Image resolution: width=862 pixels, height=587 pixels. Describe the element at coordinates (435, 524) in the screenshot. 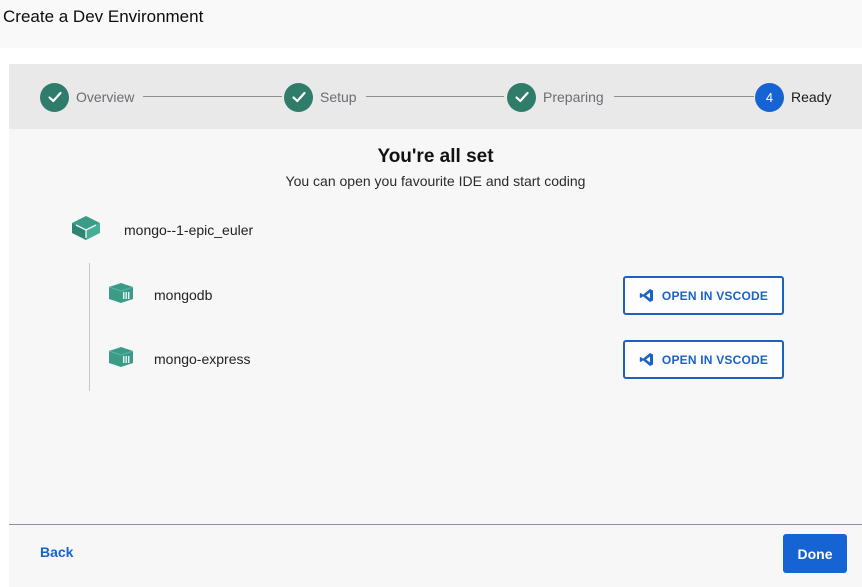

I see `footer-divider` at that location.